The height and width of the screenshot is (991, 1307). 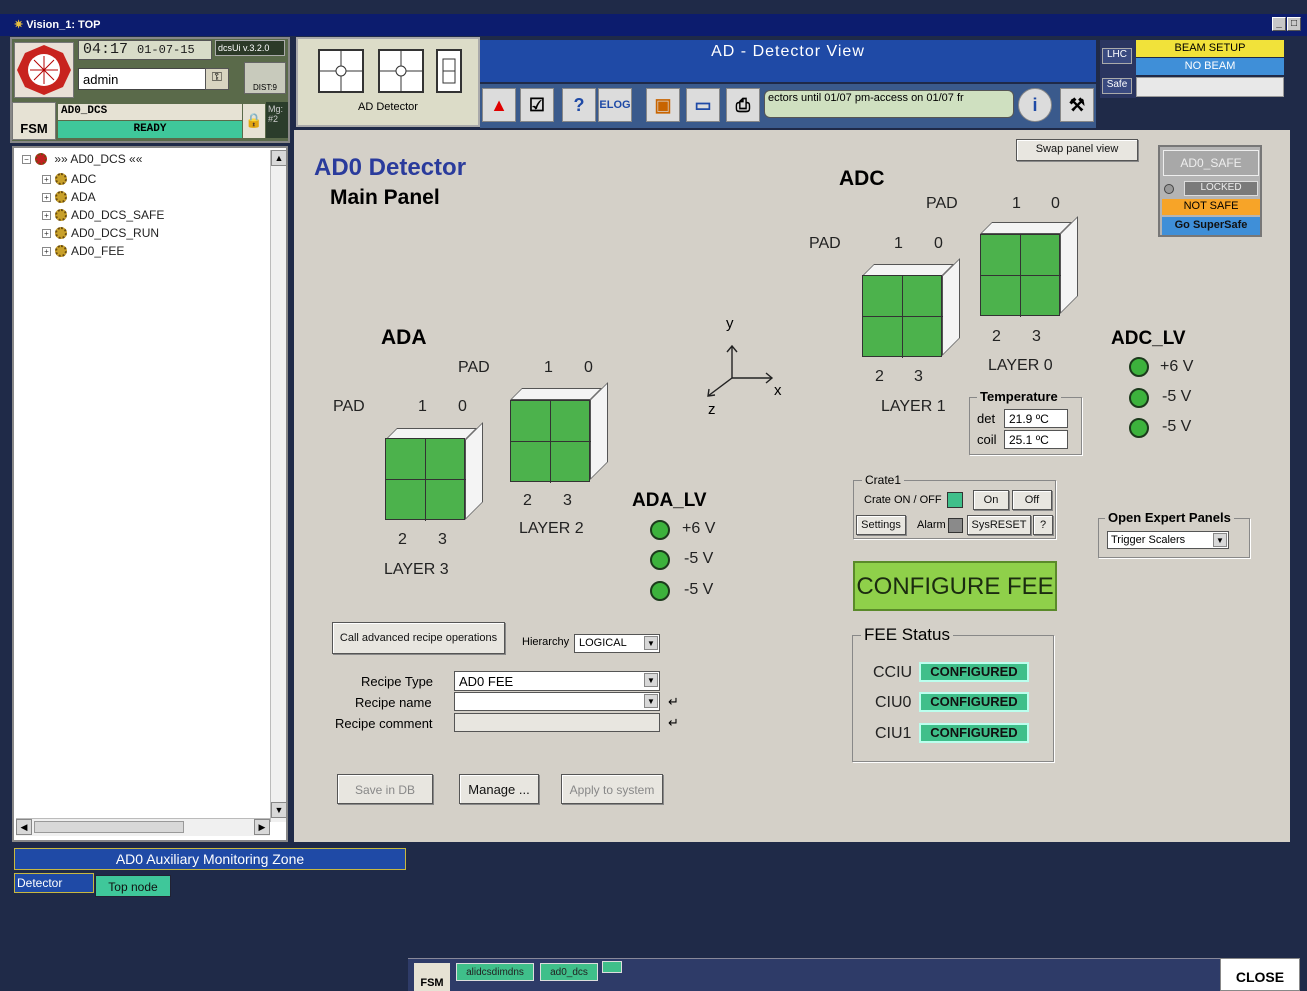 What do you see at coordinates (69, 197) in the screenshot?
I see `tree-item: + ADA` at bounding box center [69, 197].